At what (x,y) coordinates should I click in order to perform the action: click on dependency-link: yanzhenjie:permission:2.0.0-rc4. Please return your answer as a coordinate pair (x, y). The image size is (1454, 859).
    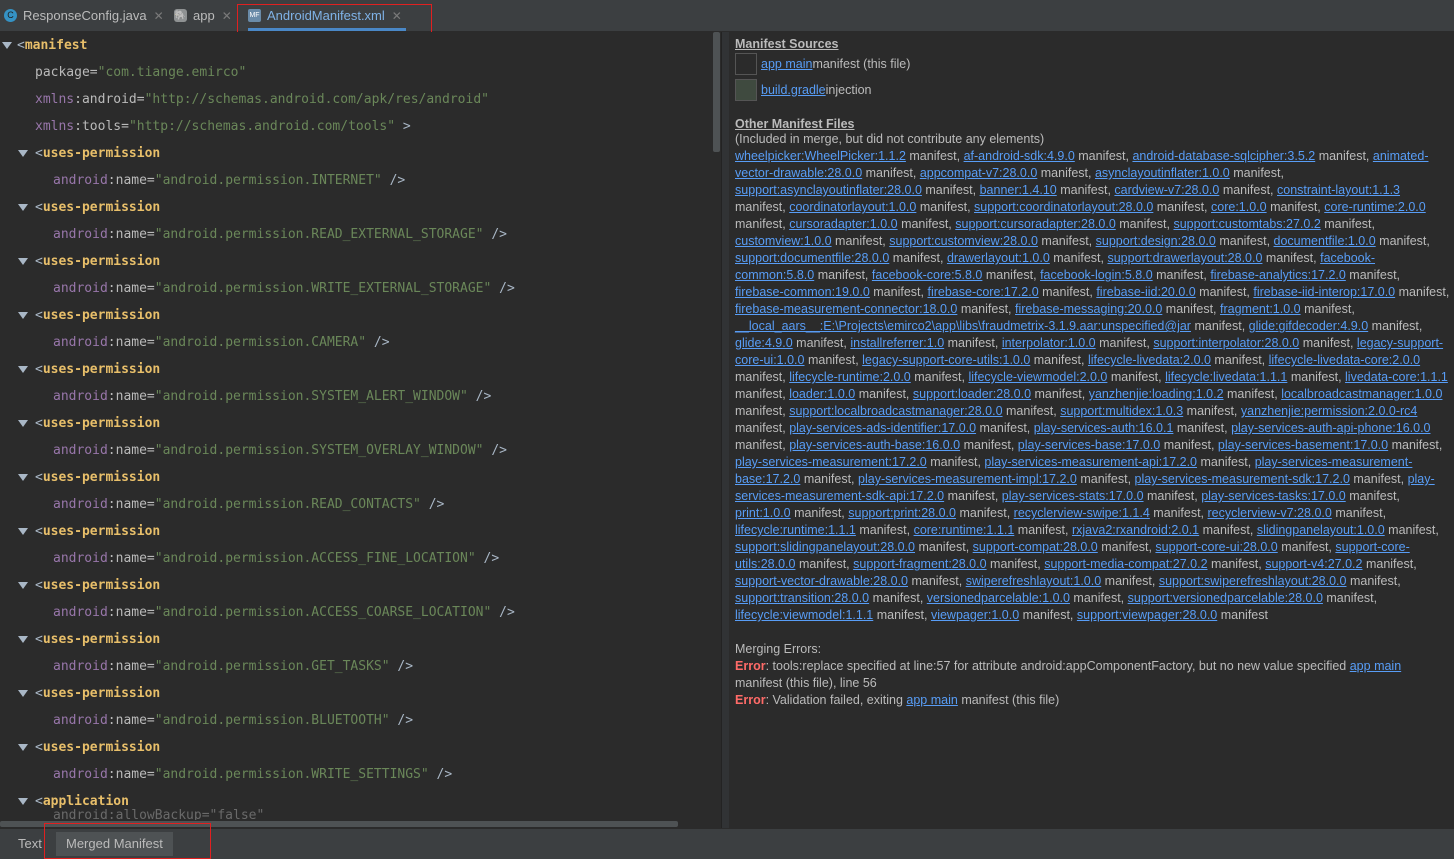
    Looking at the image, I should click on (1329, 411).